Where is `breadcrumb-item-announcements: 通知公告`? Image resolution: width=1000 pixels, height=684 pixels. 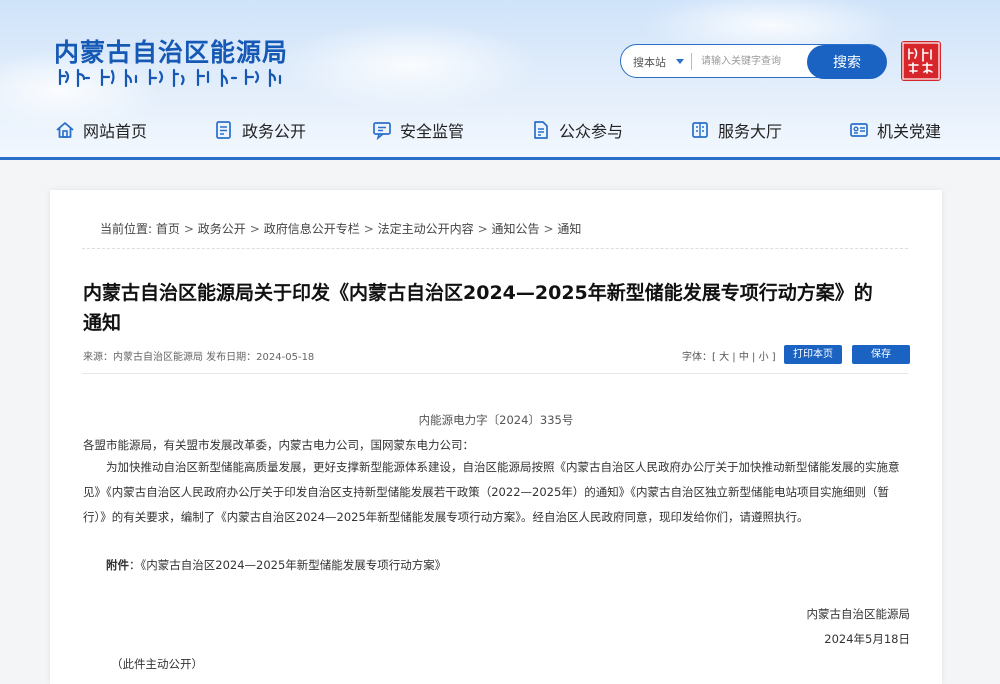 breadcrumb-item-announcements: 通知公告 is located at coordinates (516, 229).